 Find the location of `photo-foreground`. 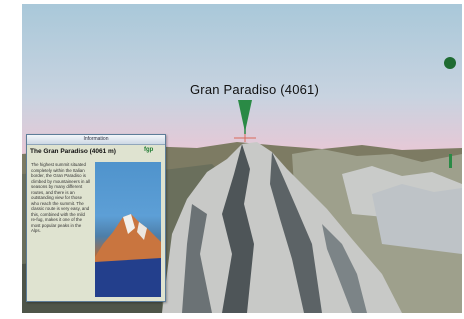

photo-foreground is located at coordinates (128, 277).